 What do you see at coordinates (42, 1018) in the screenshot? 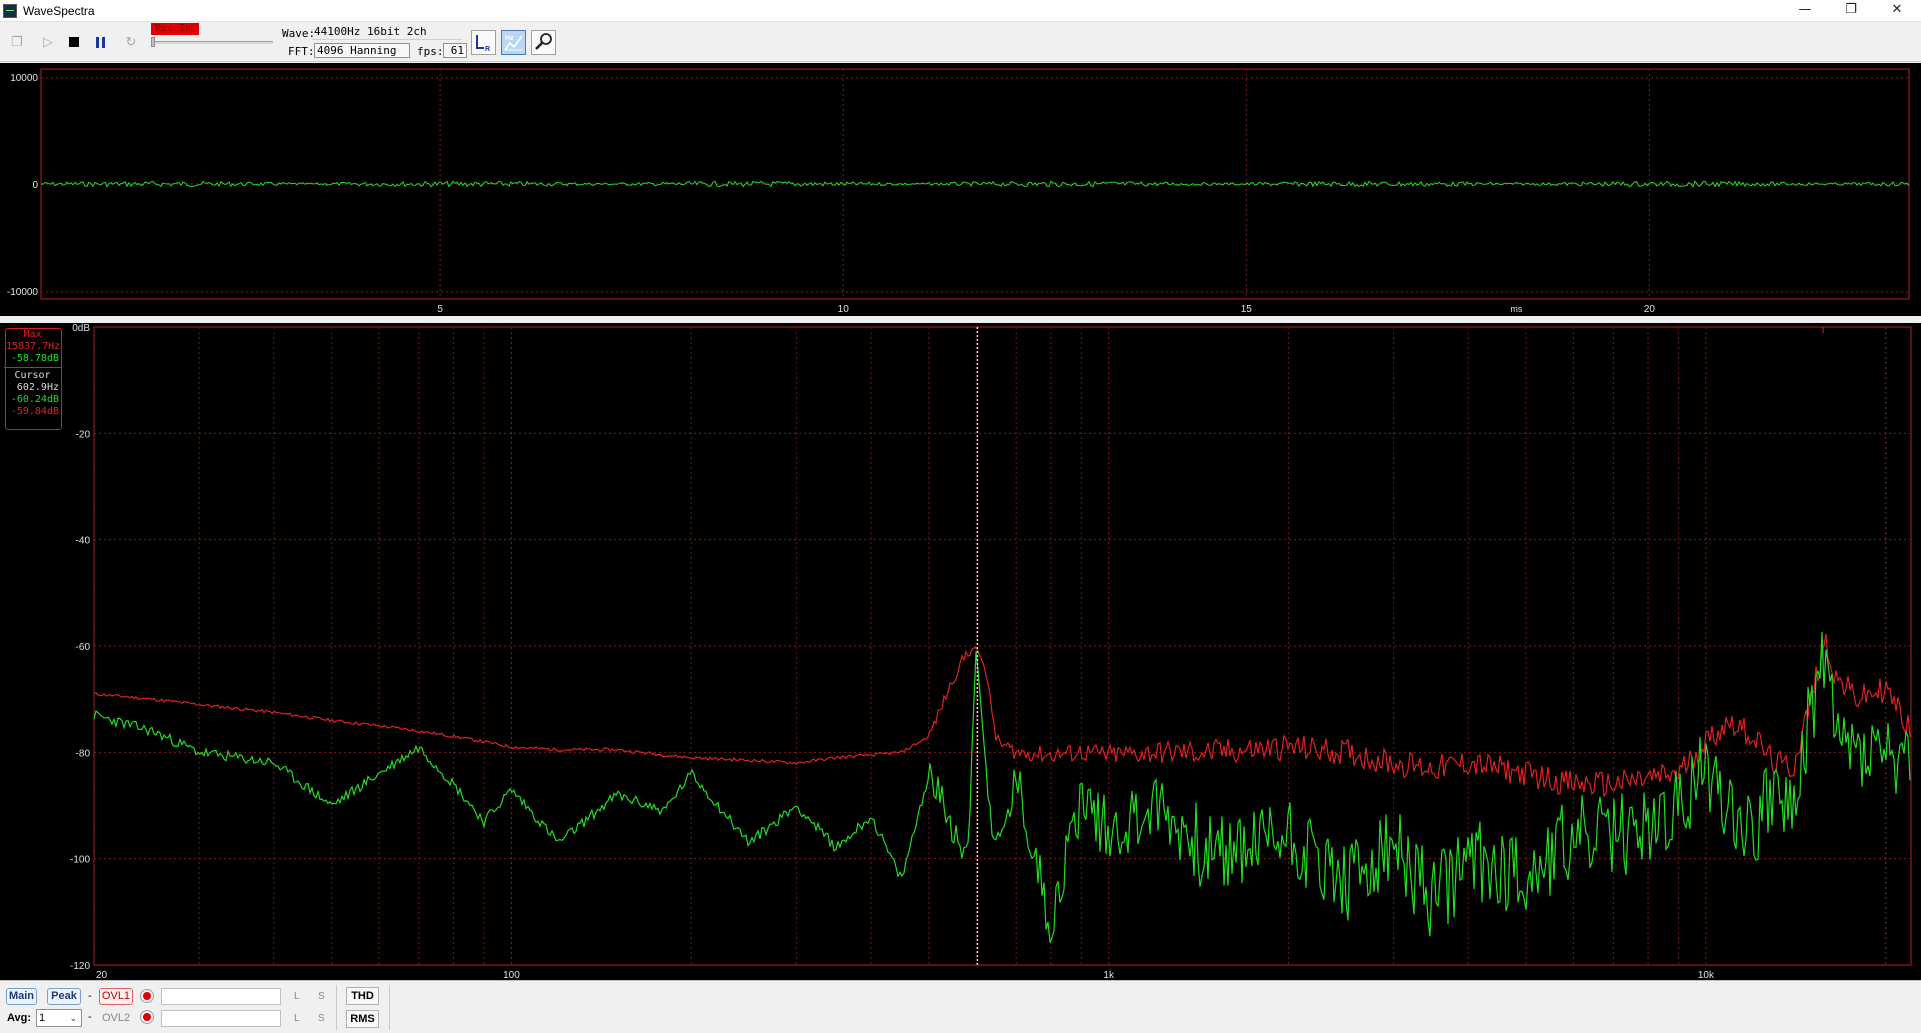
I see `avg-value: 1` at bounding box center [42, 1018].